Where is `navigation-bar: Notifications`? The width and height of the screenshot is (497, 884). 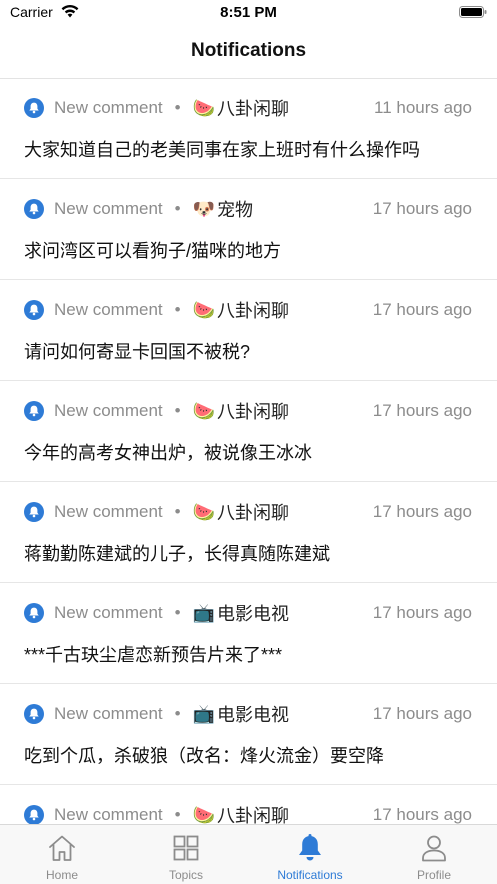 navigation-bar: Notifications is located at coordinates (248, 52).